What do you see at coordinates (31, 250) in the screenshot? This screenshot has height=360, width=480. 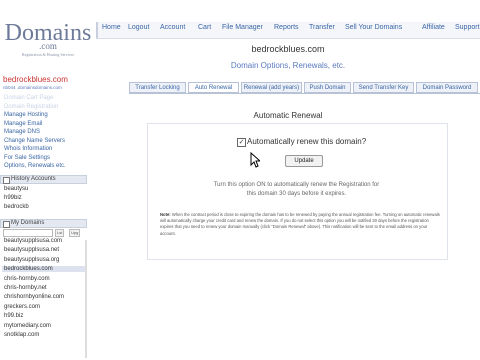 I see `domain-list-item: beautysupplsusa.net` at bounding box center [31, 250].